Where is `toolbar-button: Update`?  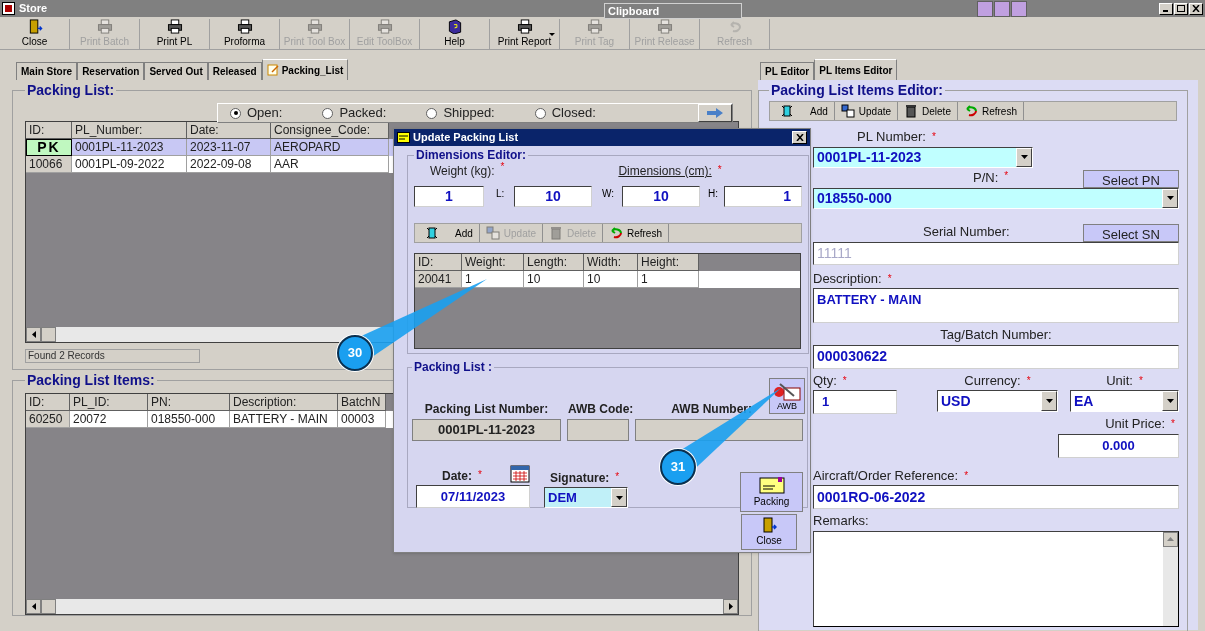
toolbar-button: Update is located at coordinates (866, 111).